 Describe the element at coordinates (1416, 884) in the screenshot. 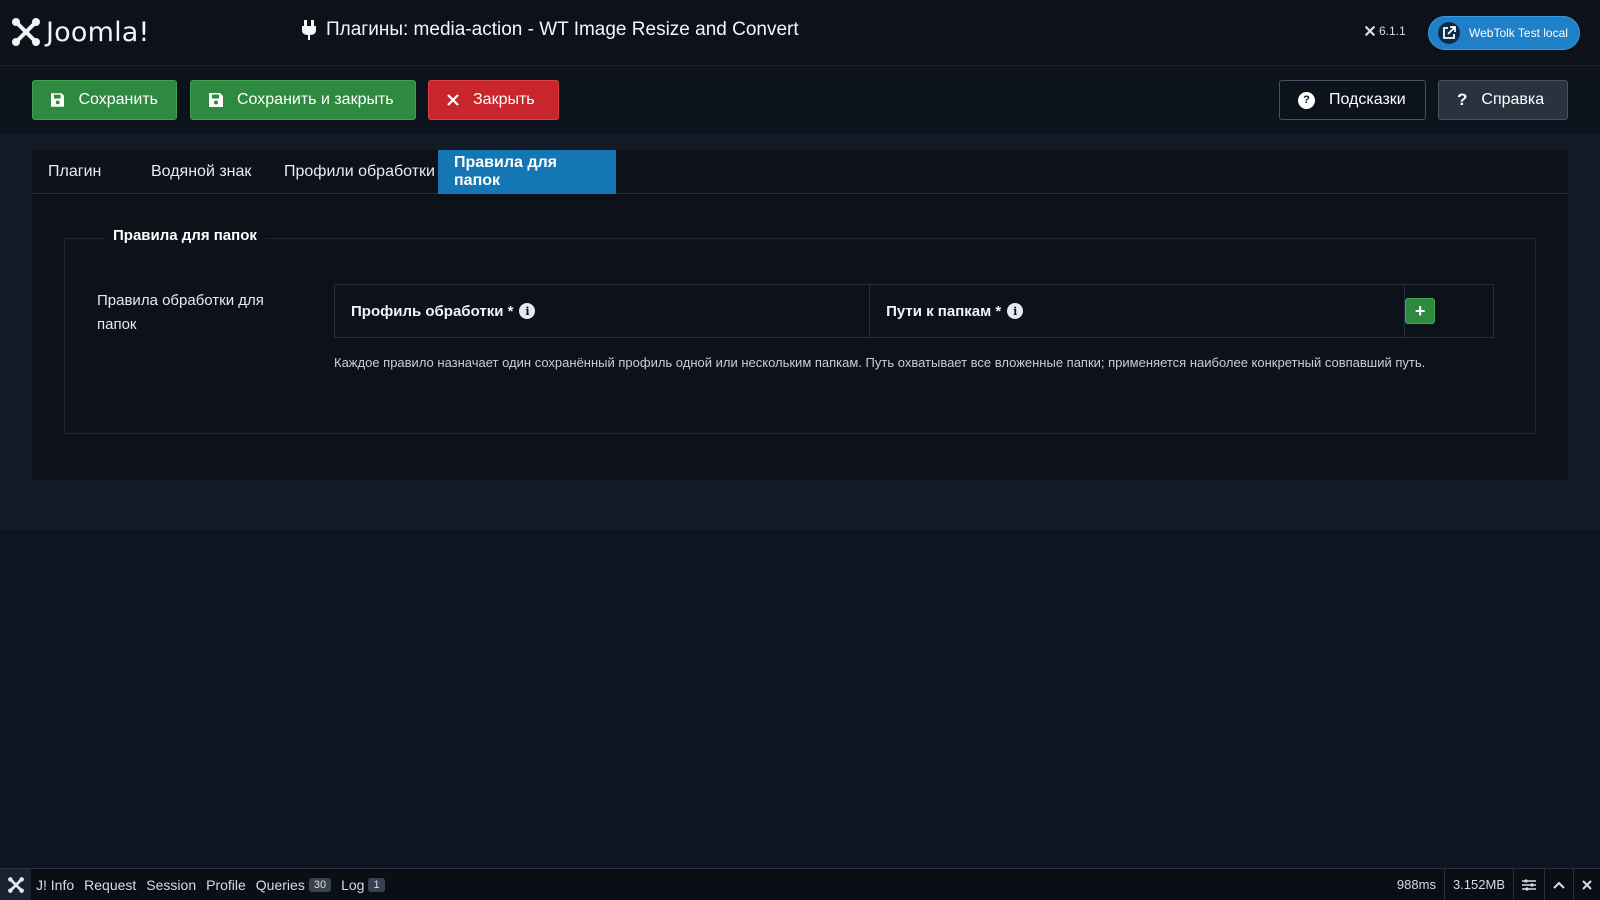

I see `debug-time: 988ms` at that location.